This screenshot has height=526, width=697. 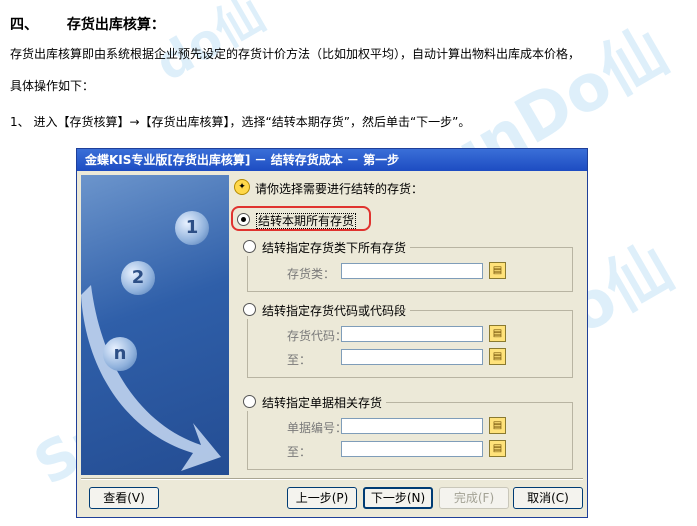 I want to click on step-1-badge: 1, so click(x=192, y=228).